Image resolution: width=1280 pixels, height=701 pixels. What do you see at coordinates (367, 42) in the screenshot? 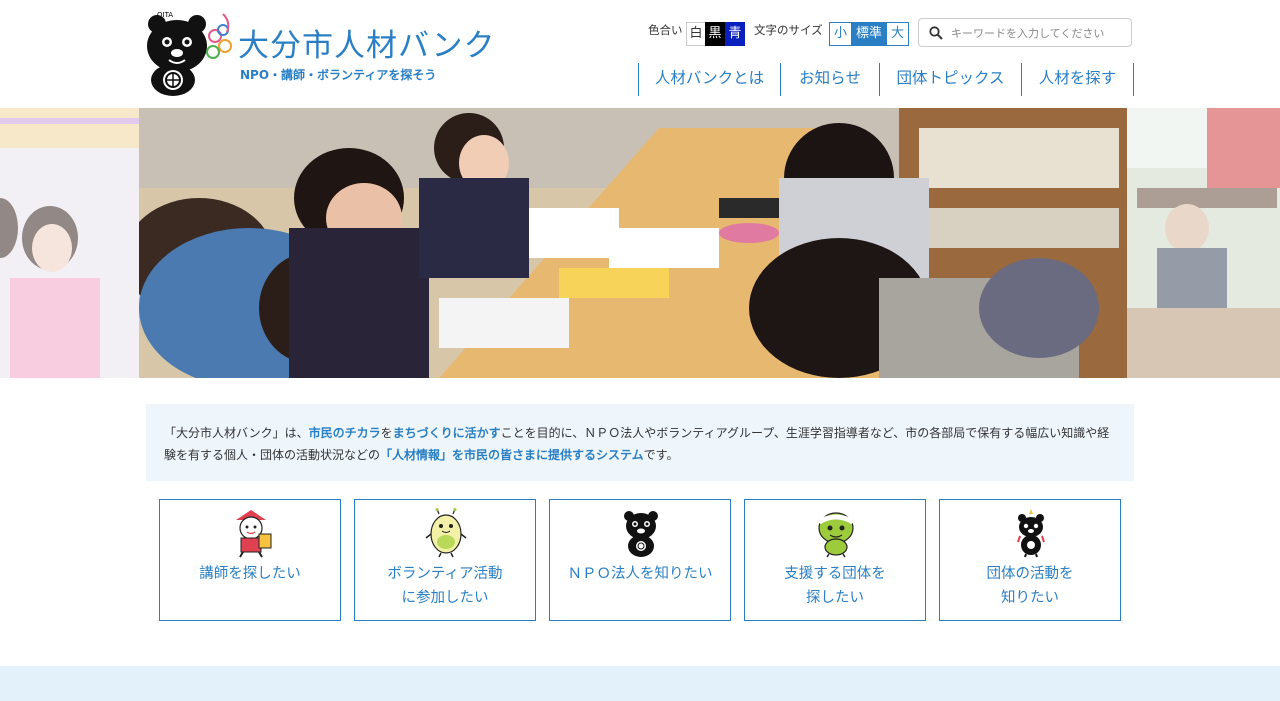
I see `site-title: 大分市人材バンク` at bounding box center [367, 42].